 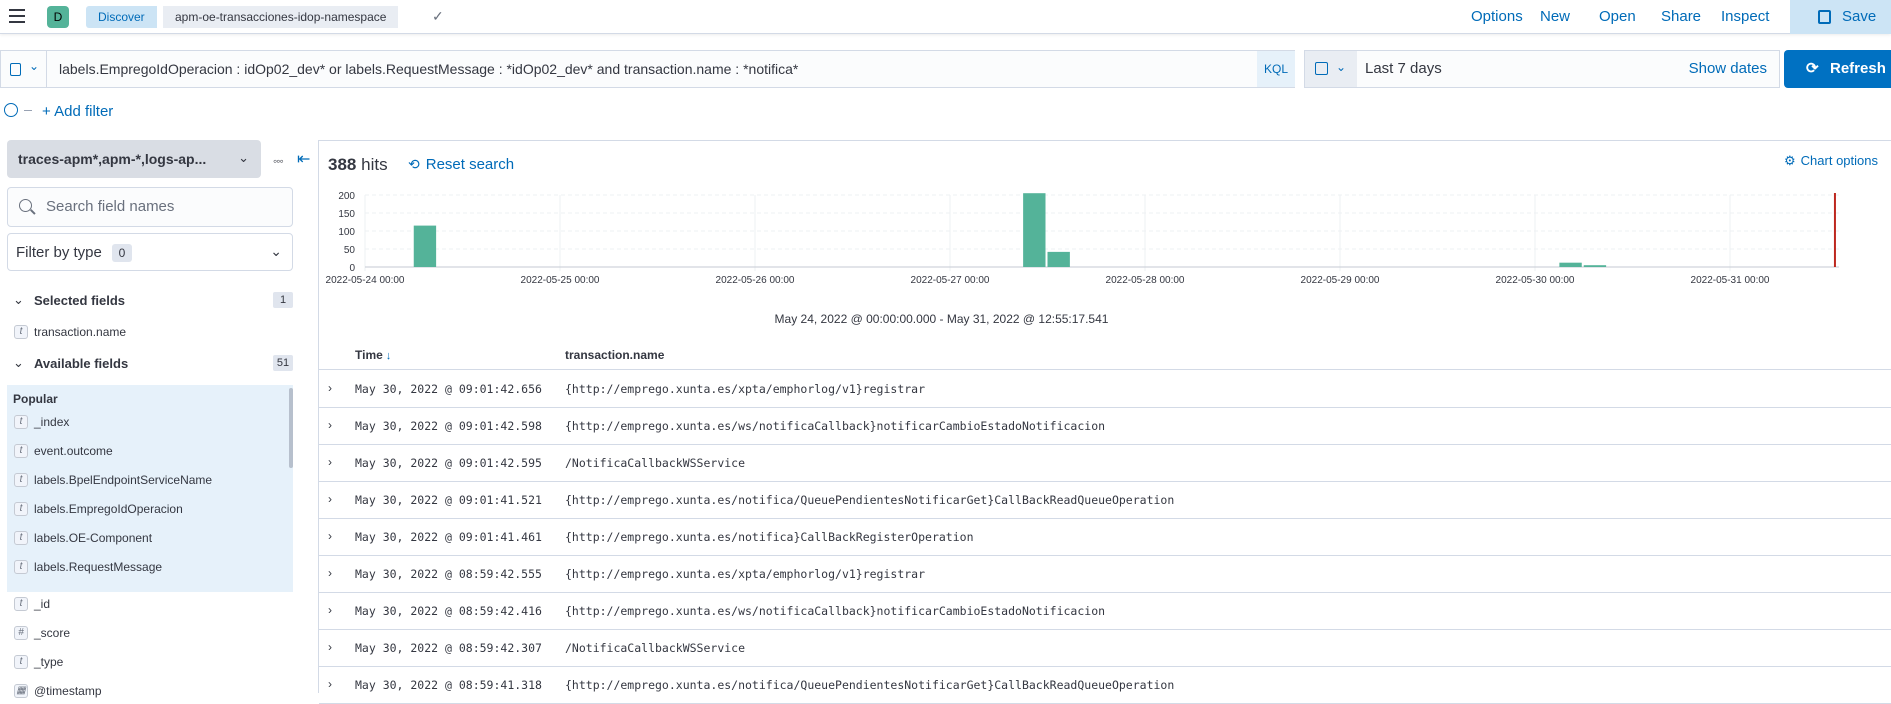 I want to click on column-header-time: Time ↓, so click(x=373, y=355).